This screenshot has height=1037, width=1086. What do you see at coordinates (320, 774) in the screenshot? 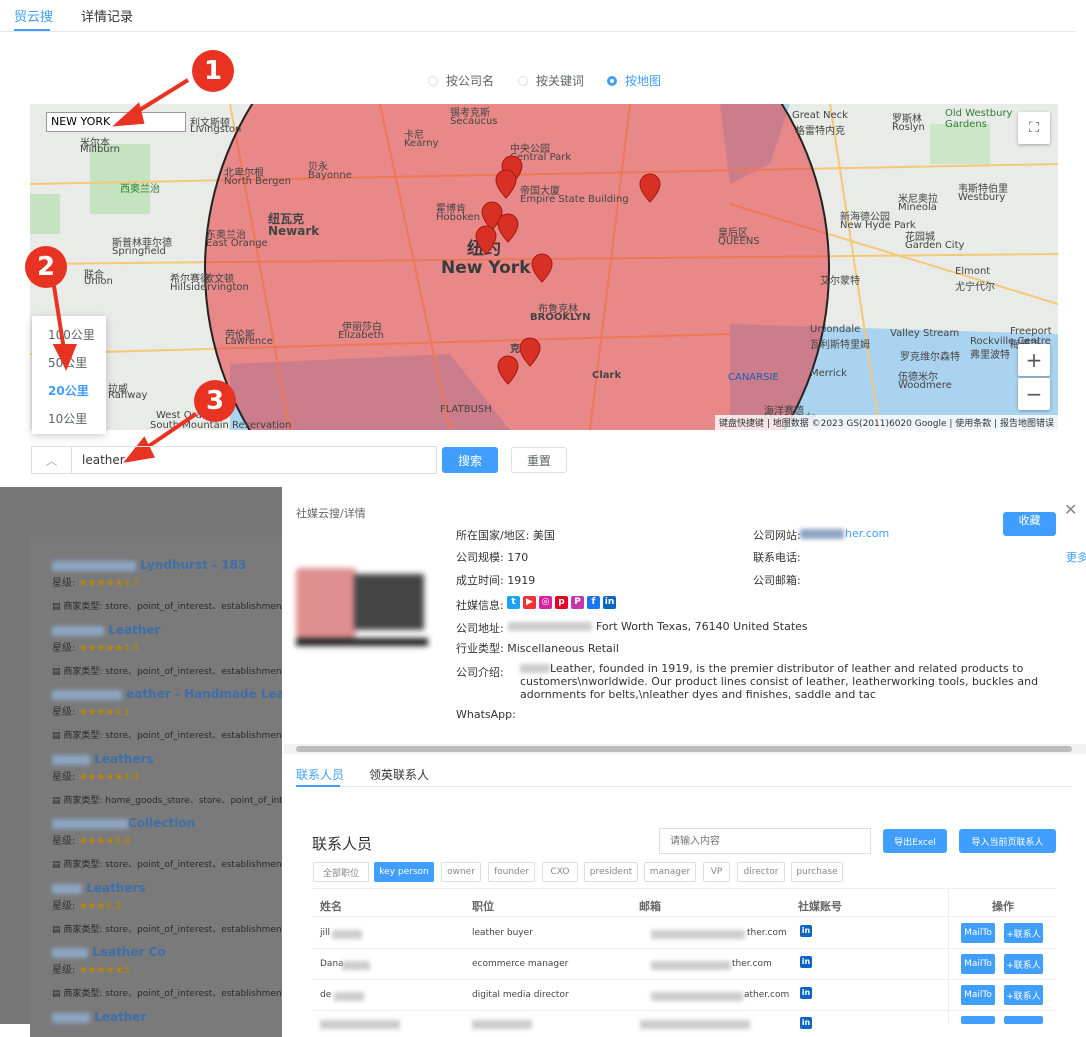
I see `tab-contacts: 联系人员` at bounding box center [320, 774].